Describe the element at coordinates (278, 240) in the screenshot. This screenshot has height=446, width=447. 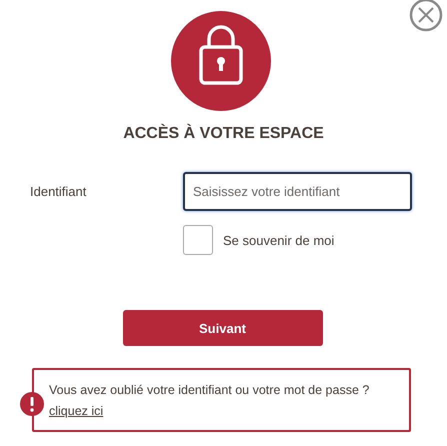
I see `checkbox-label: Se souvenir de moi` at that location.